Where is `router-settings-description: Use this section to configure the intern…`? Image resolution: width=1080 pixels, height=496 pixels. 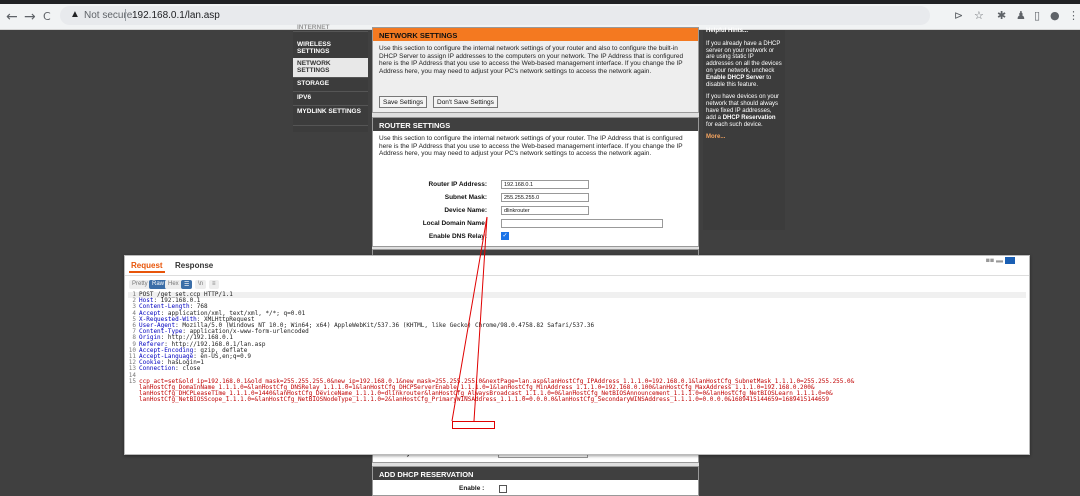
router-settings-description: Use this section to configure the intern… is located at coordinates (531, 146).